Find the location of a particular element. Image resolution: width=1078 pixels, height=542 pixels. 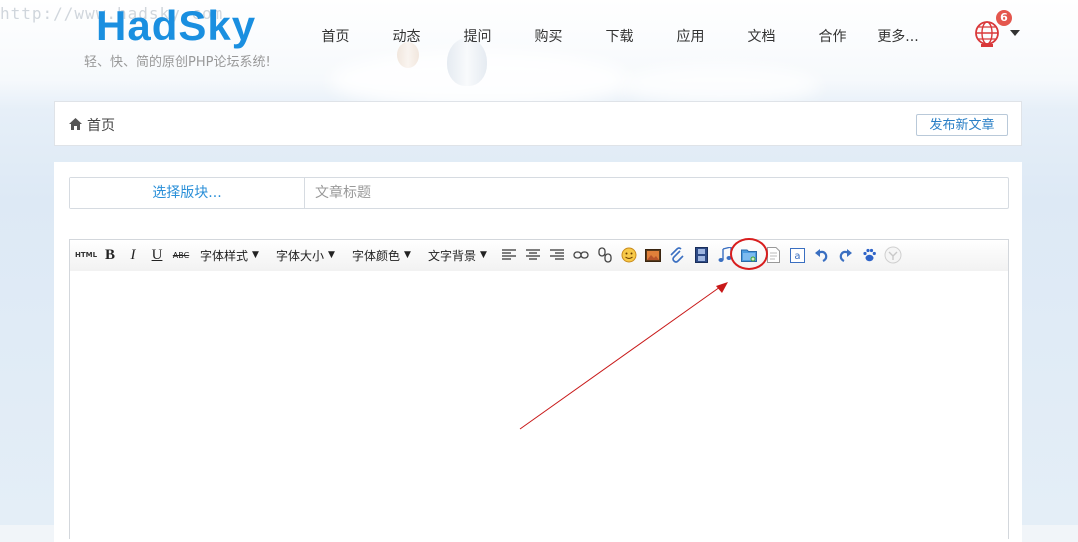

bold-icon: B is located at coordinates (110, 255).